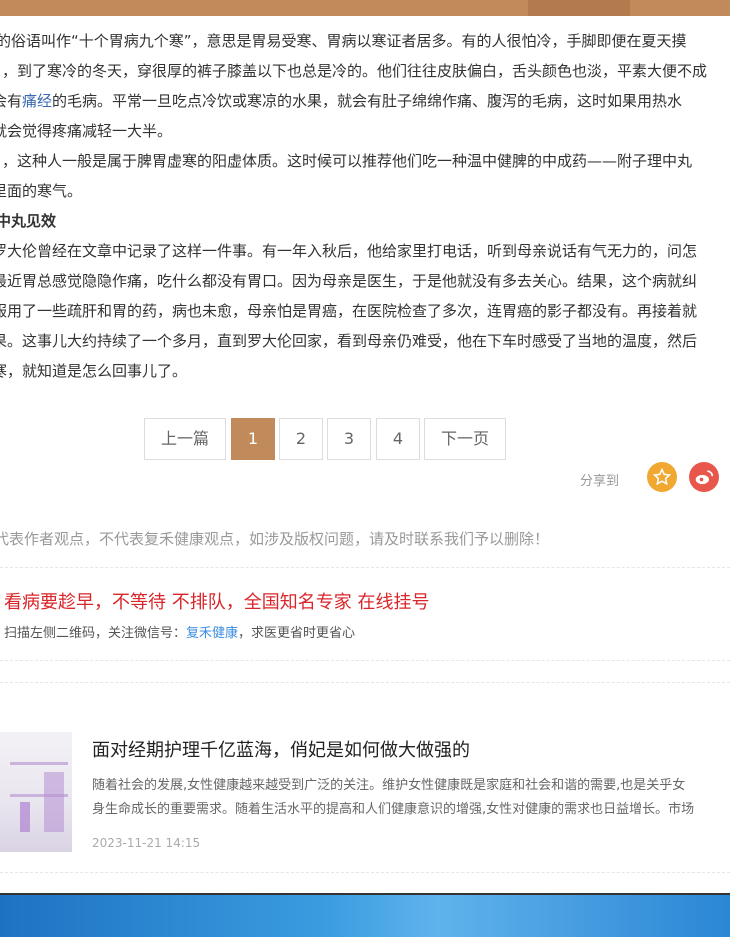 The width and height of the screenshot is (730, 937). What do you see at coordinates (365, 8) in the screenshot?
I see `top-banner` at bounding box center [365, 8].